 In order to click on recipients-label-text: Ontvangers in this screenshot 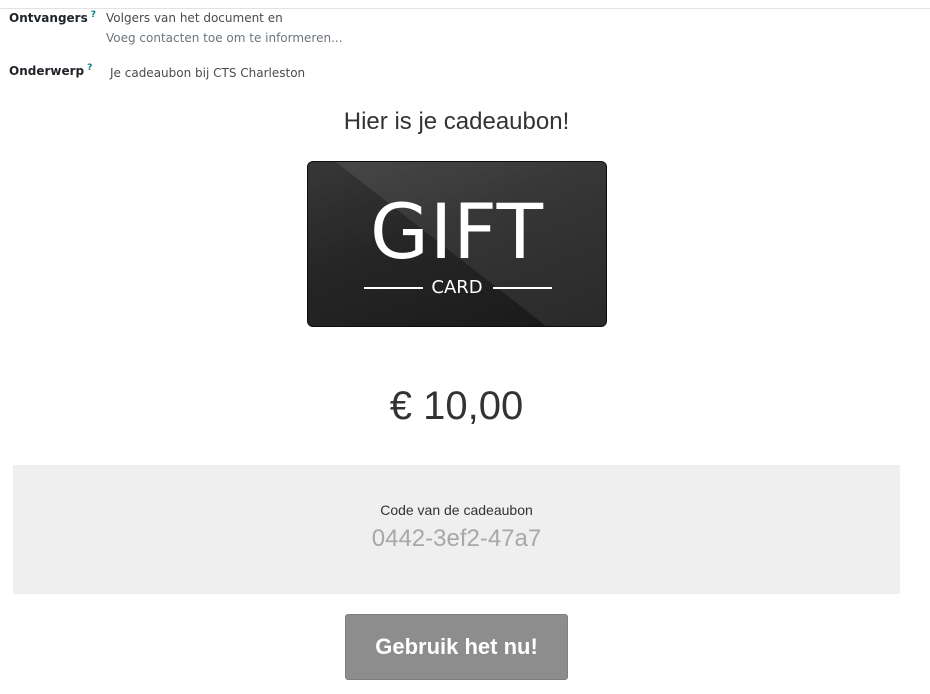, I will do `click(48, 18)`.